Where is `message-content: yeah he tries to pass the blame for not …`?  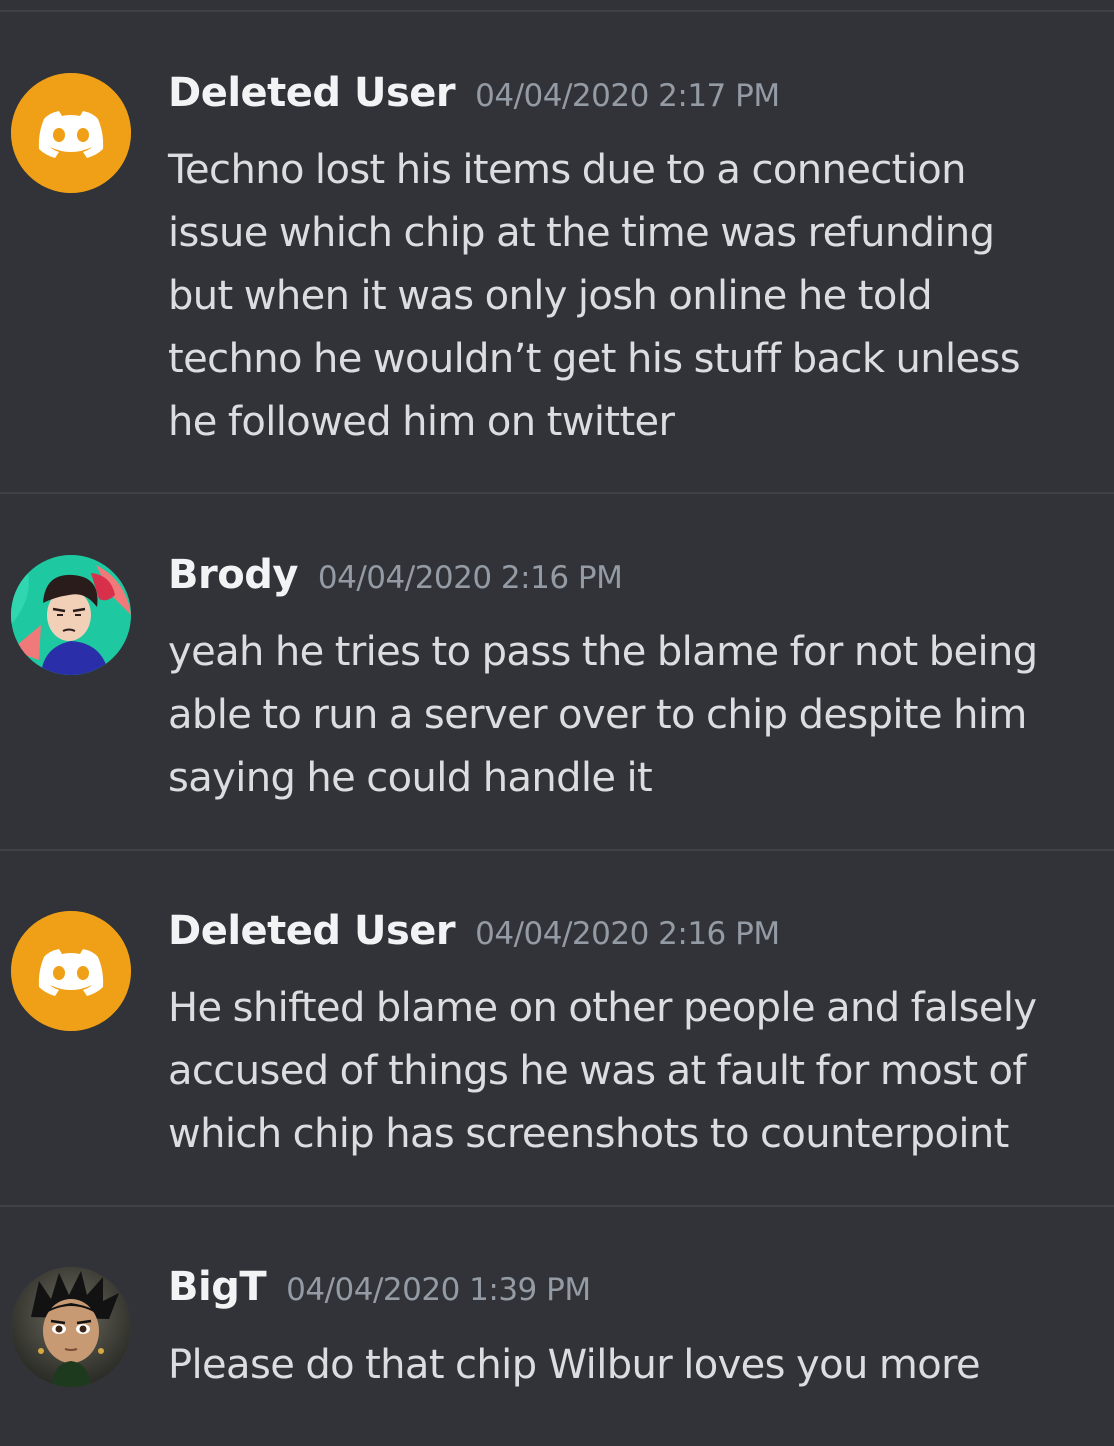 message-content: yeah he tries to pass the blame for not … is located at coordinates (633, 715).